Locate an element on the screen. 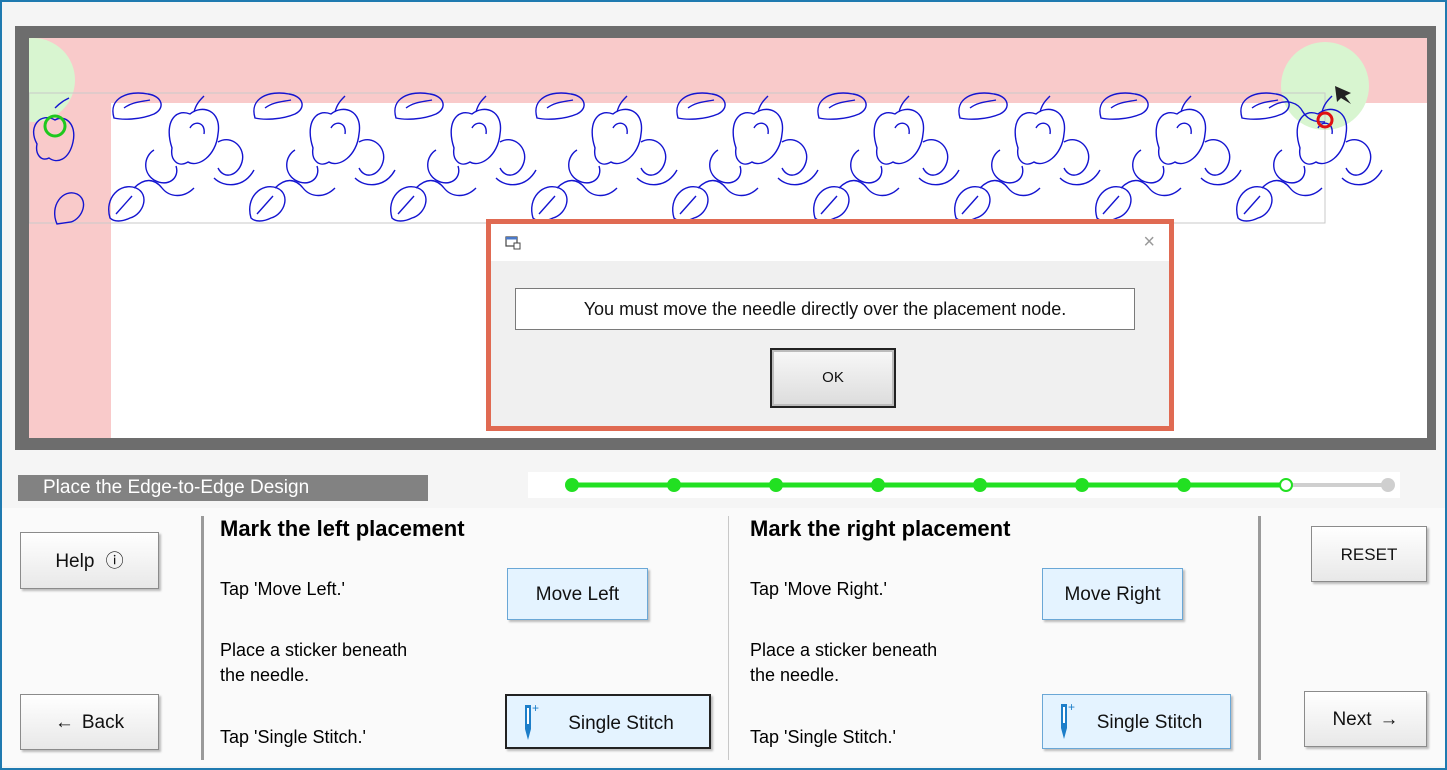  back-label: Back is located at coordinates (103, 722).